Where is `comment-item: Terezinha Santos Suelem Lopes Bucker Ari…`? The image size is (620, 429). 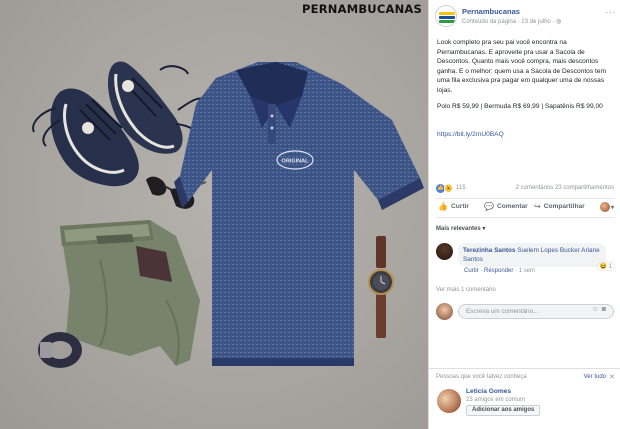 comment-item: Terezinha Santos Suelem Lopes Bucker Ari… is located at coordinates (525, 261).